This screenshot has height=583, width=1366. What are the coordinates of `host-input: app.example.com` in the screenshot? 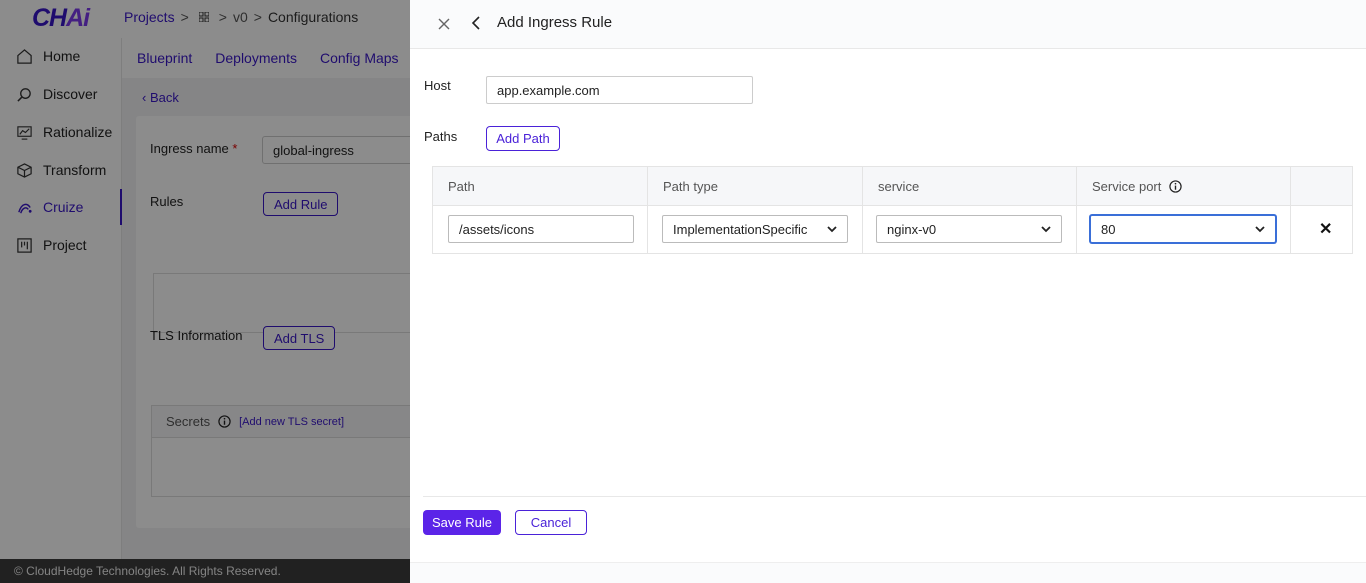 It's located at (619, 90).